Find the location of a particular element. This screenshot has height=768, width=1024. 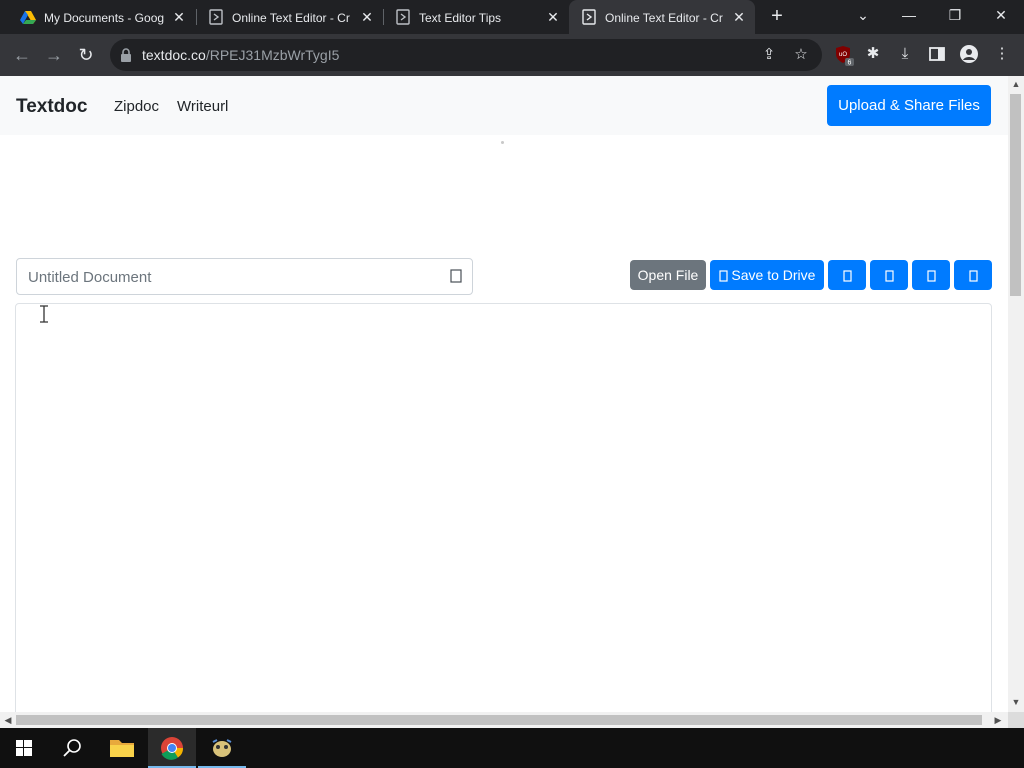

browser-tab: Text Editor Tips ✕ is located at coordinates (476, 17).